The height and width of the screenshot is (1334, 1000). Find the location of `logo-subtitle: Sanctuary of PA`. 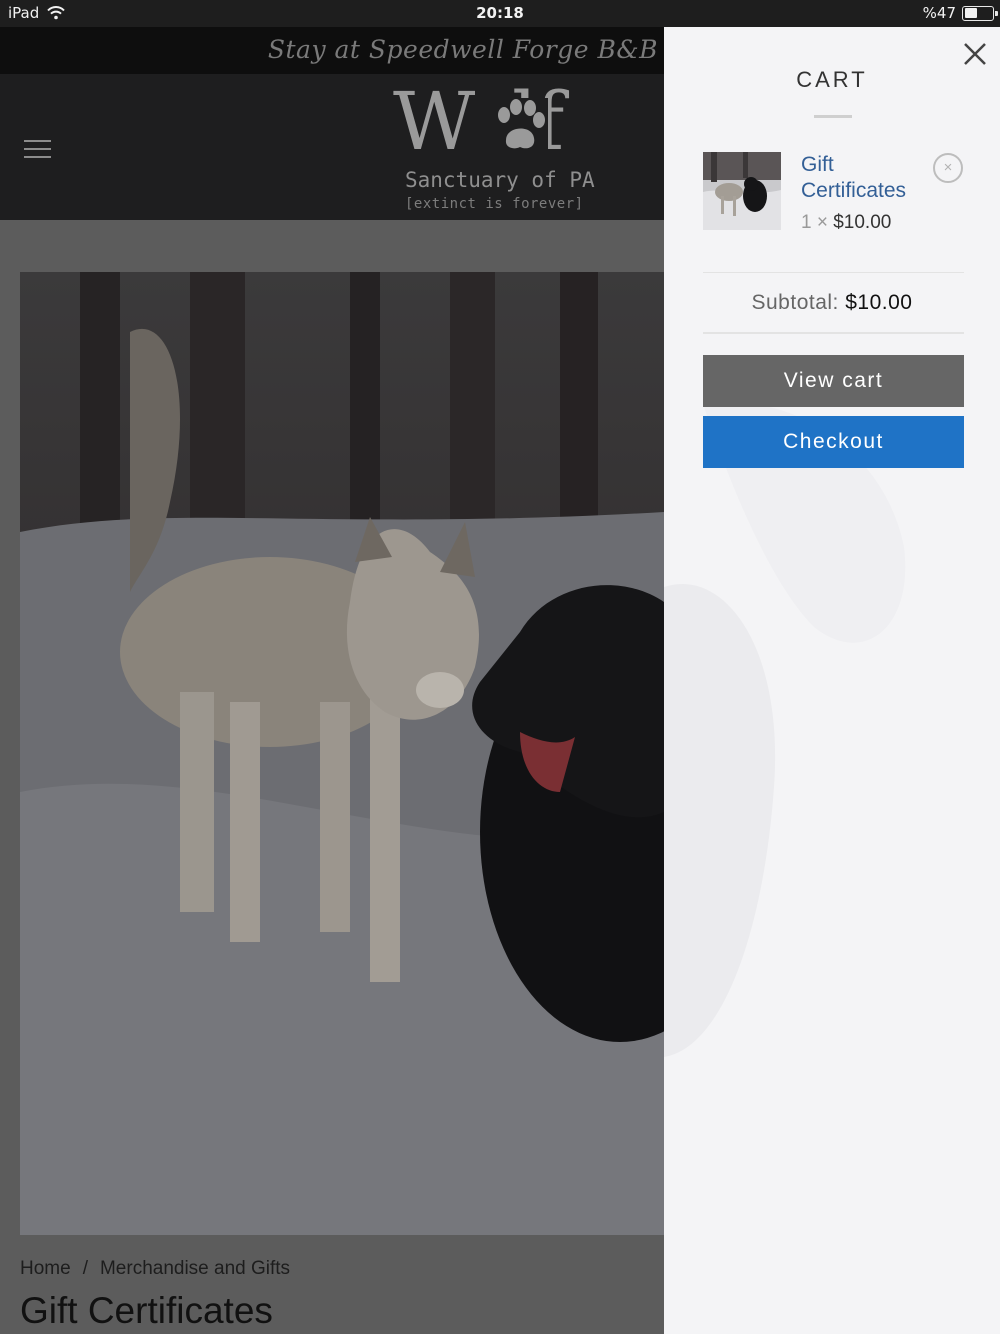

logo-subtitle: Sanctuary of PA is located at coordinates (500, 180).